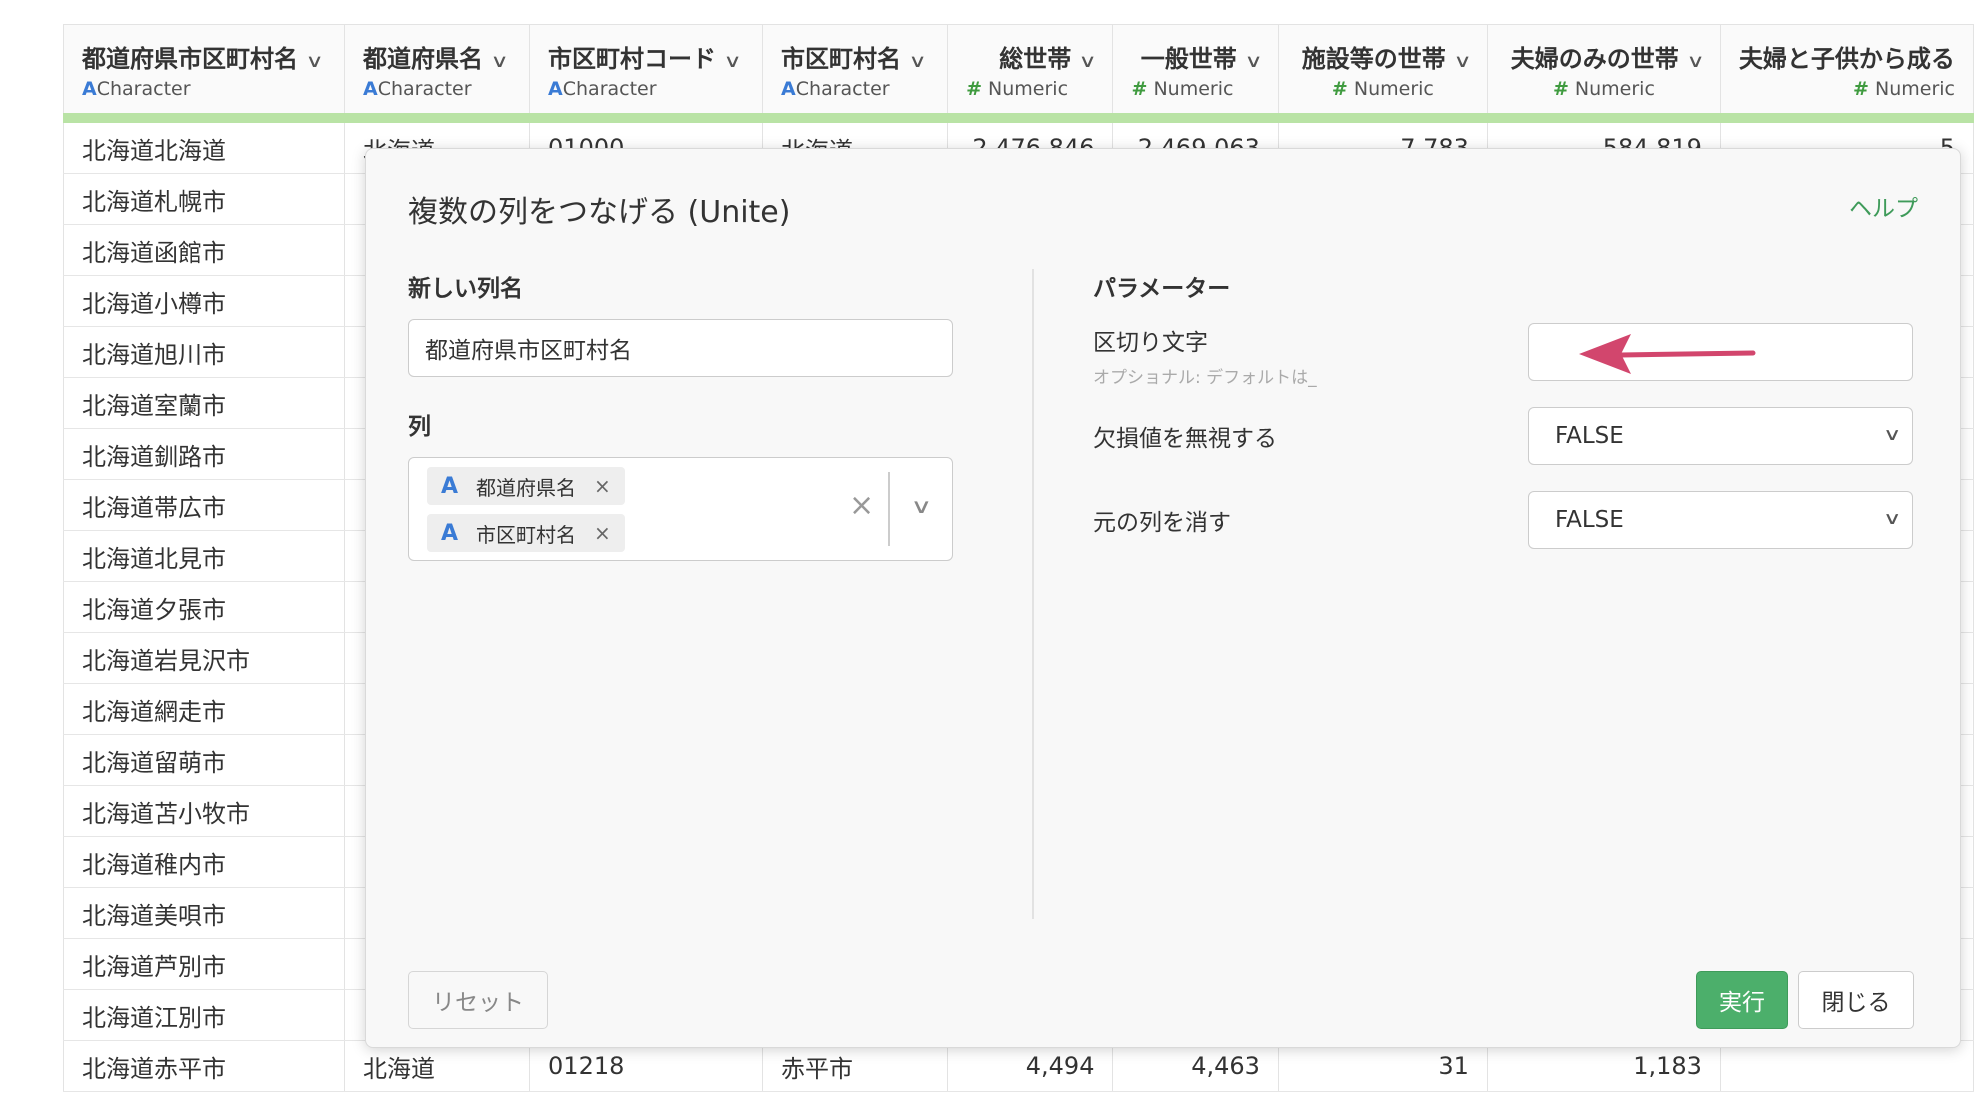 Image resolution: width=1974 pixels, height=1114 pixels. I want to click on column-header-name: 一般世帯, so click(1188, 59).